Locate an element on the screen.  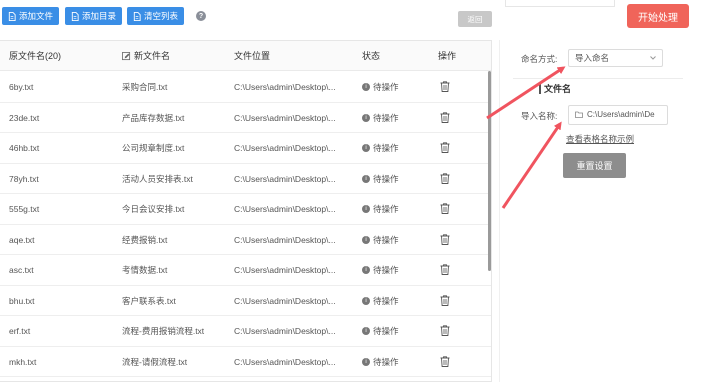
start-button: 开始处理 is located at coordinates (658, 16).